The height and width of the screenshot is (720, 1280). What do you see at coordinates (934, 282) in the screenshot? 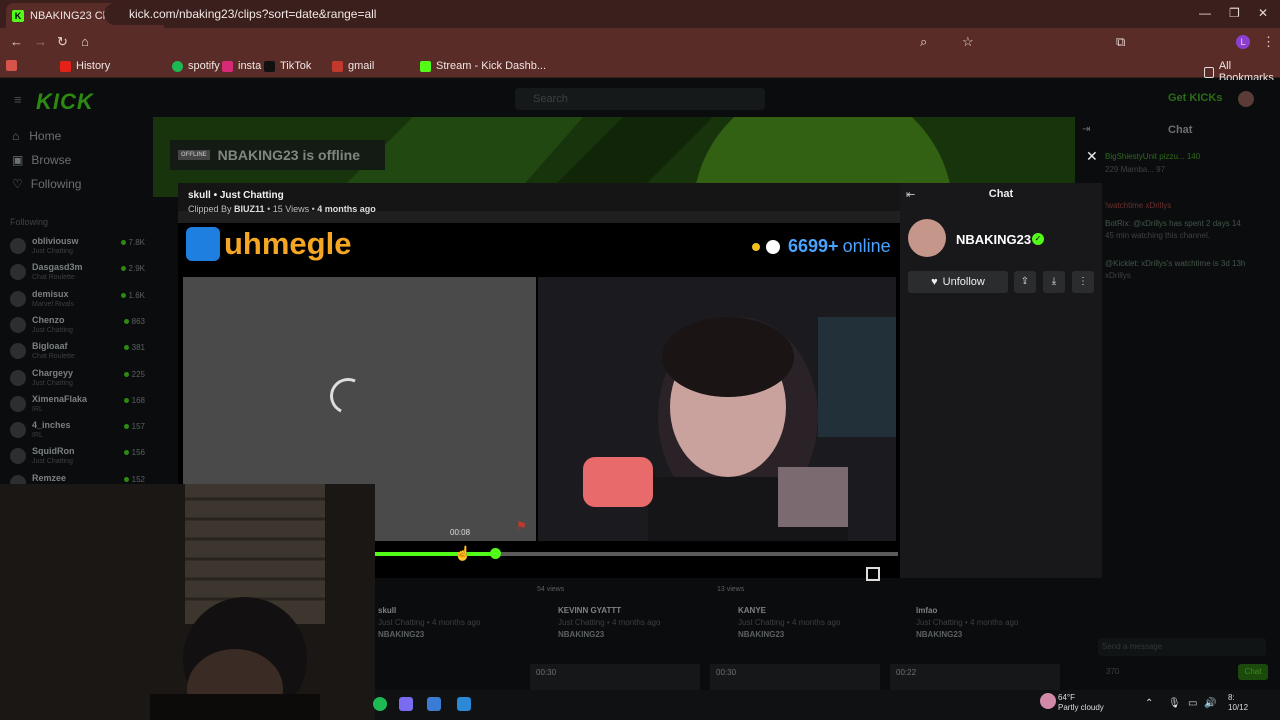
I see `heart-icon: ♥` at bounding box center [934, 282].